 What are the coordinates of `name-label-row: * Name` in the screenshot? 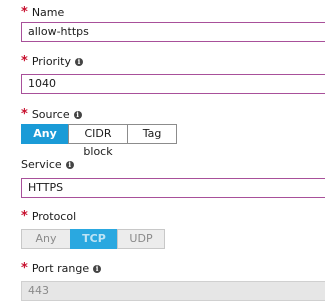 It's located at (42, 13).